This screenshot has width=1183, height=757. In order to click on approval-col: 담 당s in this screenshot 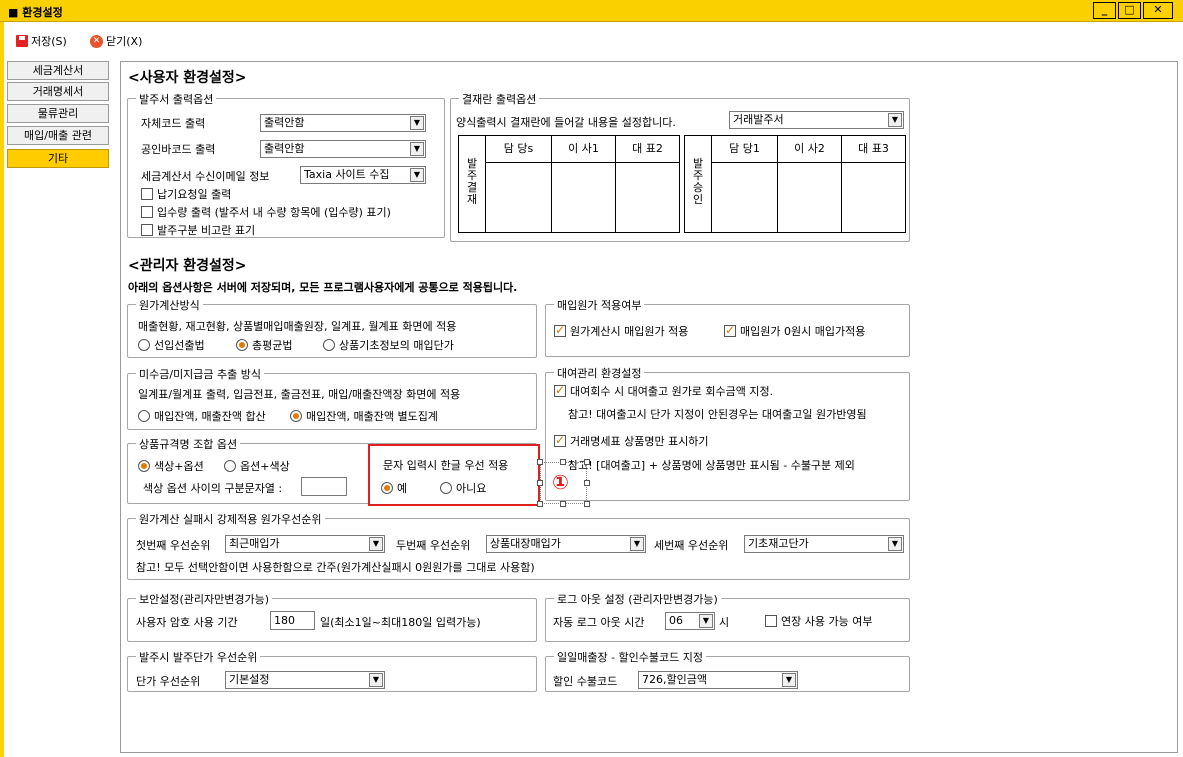, I will do `click(518, 149)`.